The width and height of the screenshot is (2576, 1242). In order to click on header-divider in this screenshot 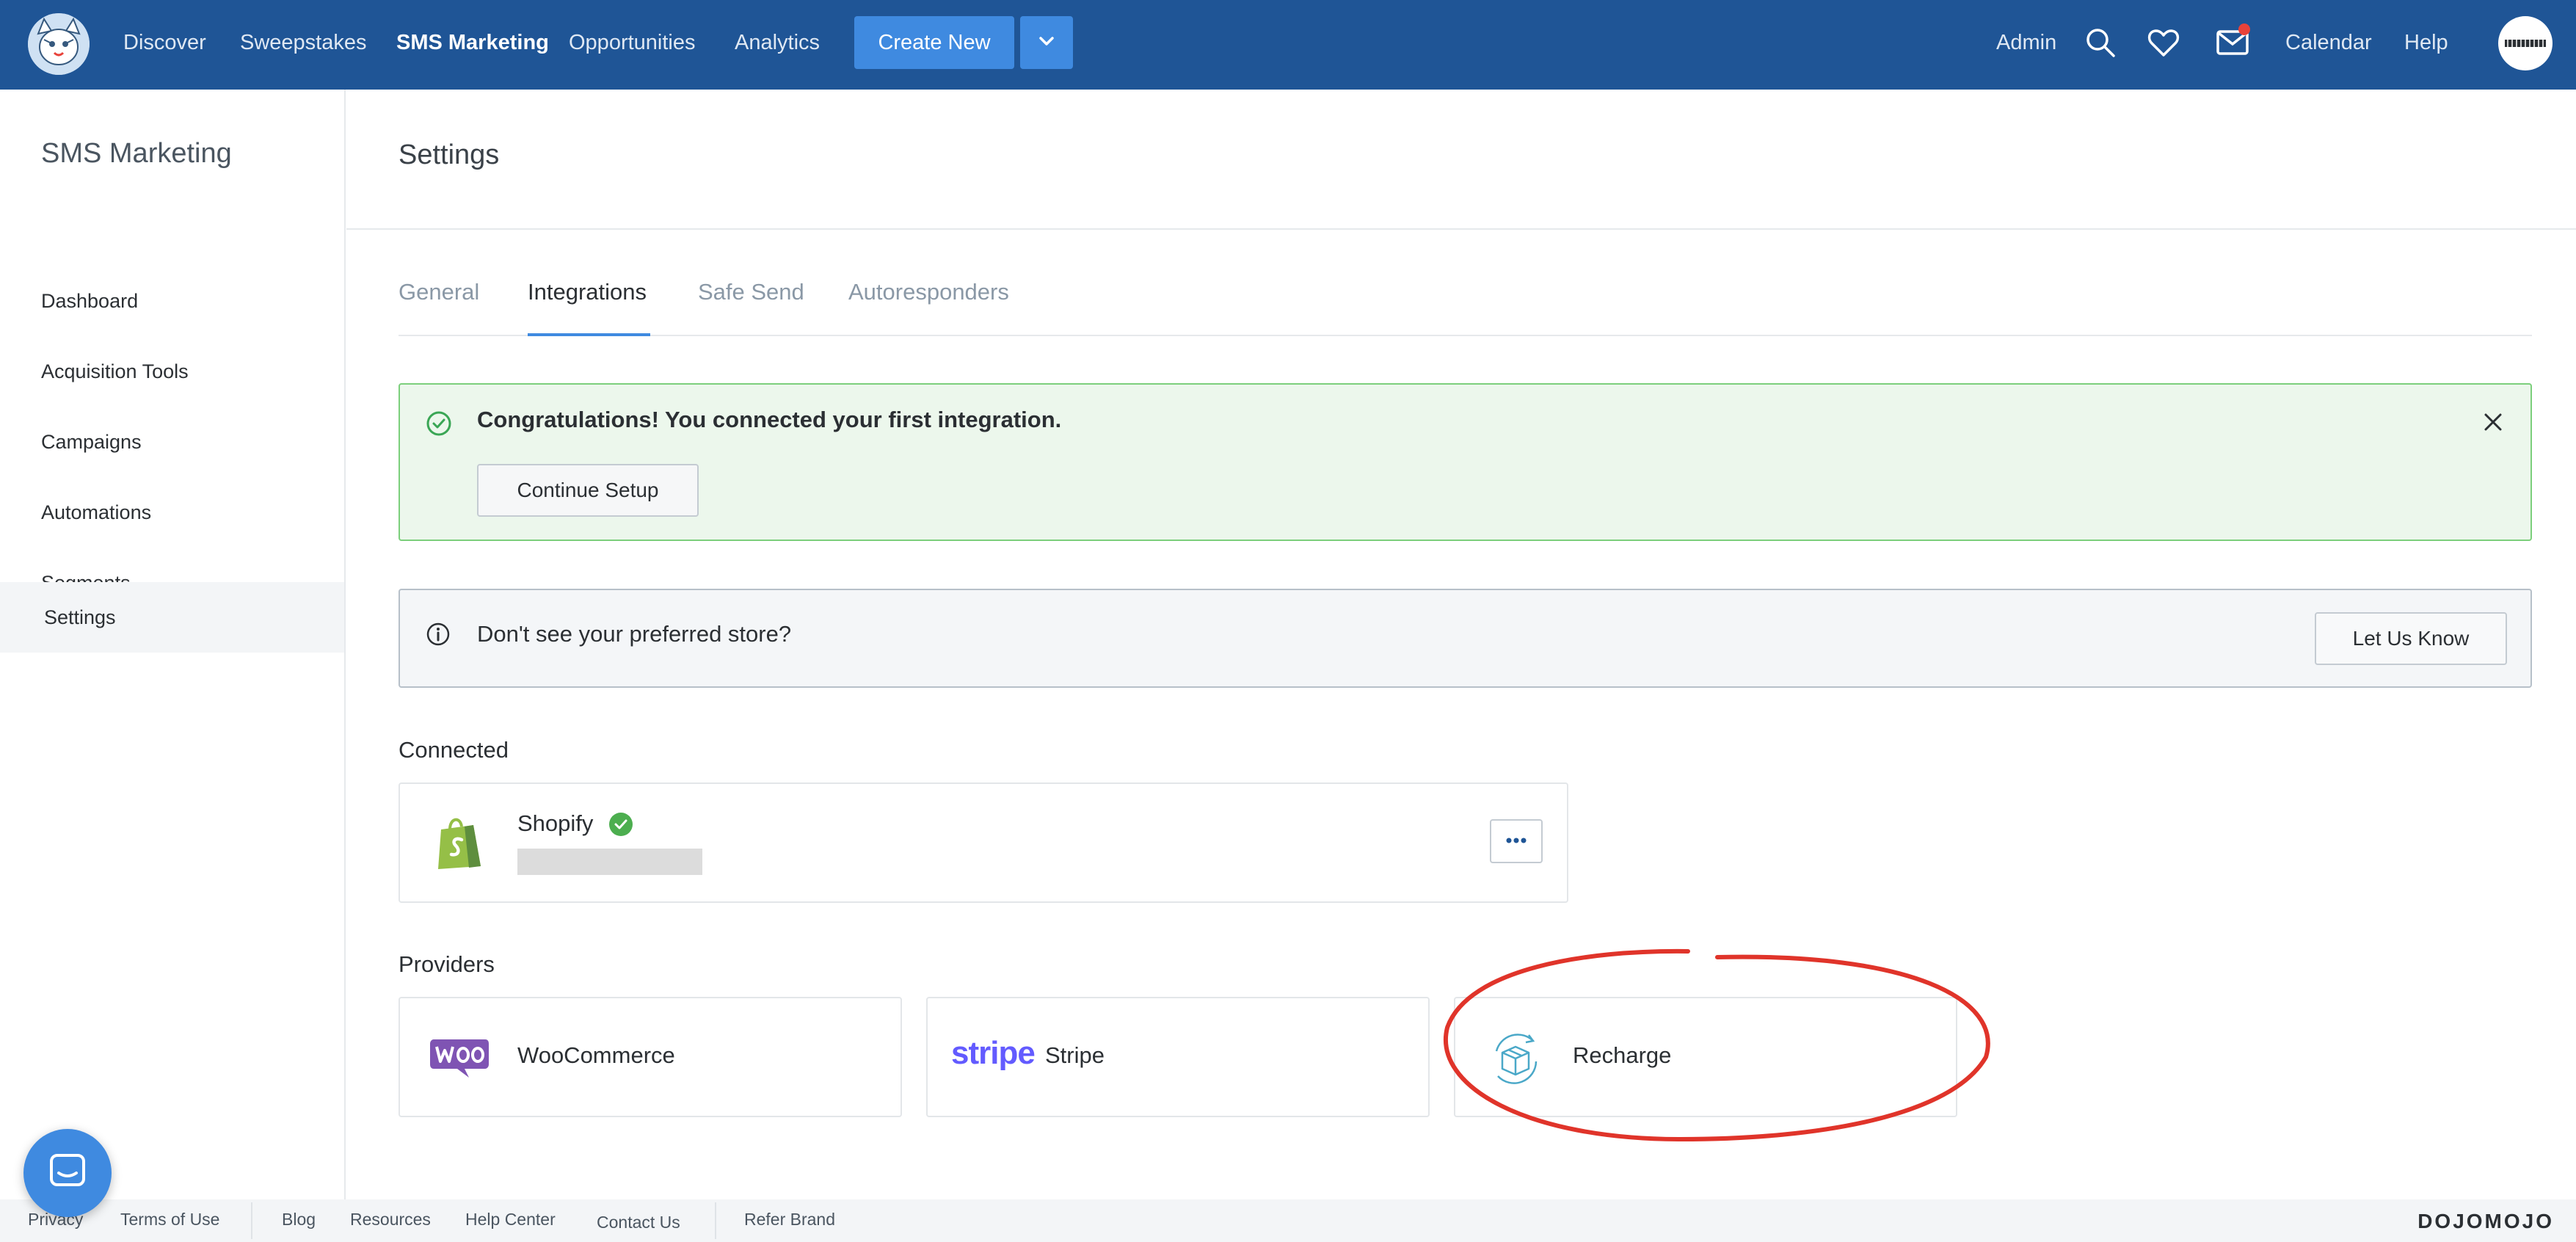, I will do `click(1461, 229)`.